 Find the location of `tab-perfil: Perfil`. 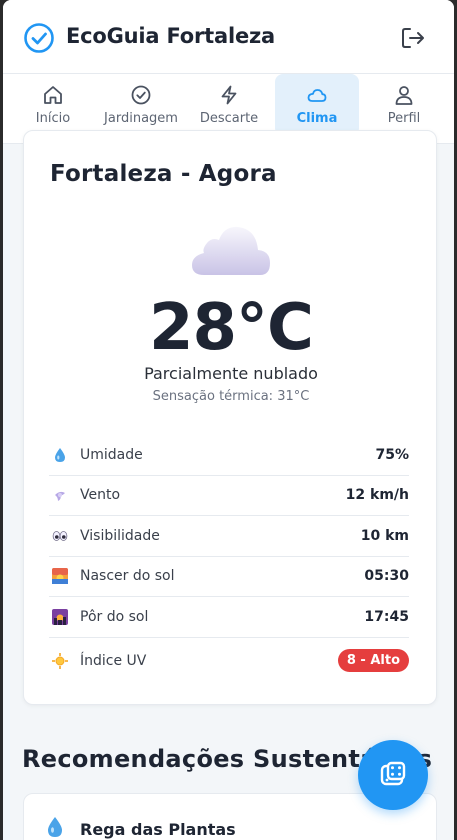

tab-perfil: Perfil is located at coordinates (404, 105).